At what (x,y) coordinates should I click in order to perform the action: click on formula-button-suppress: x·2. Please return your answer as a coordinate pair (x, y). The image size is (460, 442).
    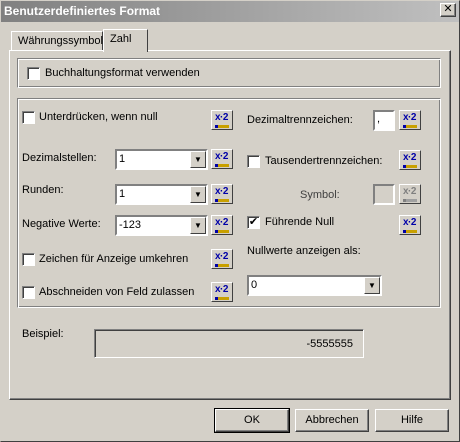
    Looking at the image, I should click on (222, 120).